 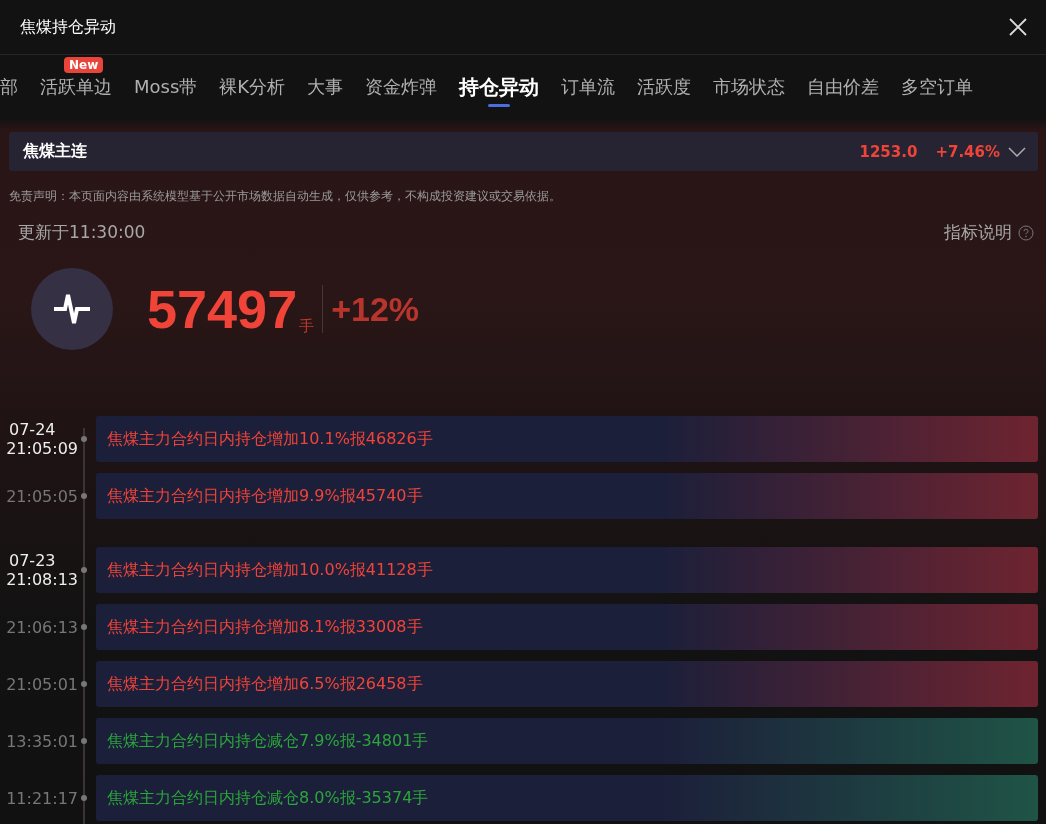 I want to click on help-link: 指标说明, so click(x=989, y=232).